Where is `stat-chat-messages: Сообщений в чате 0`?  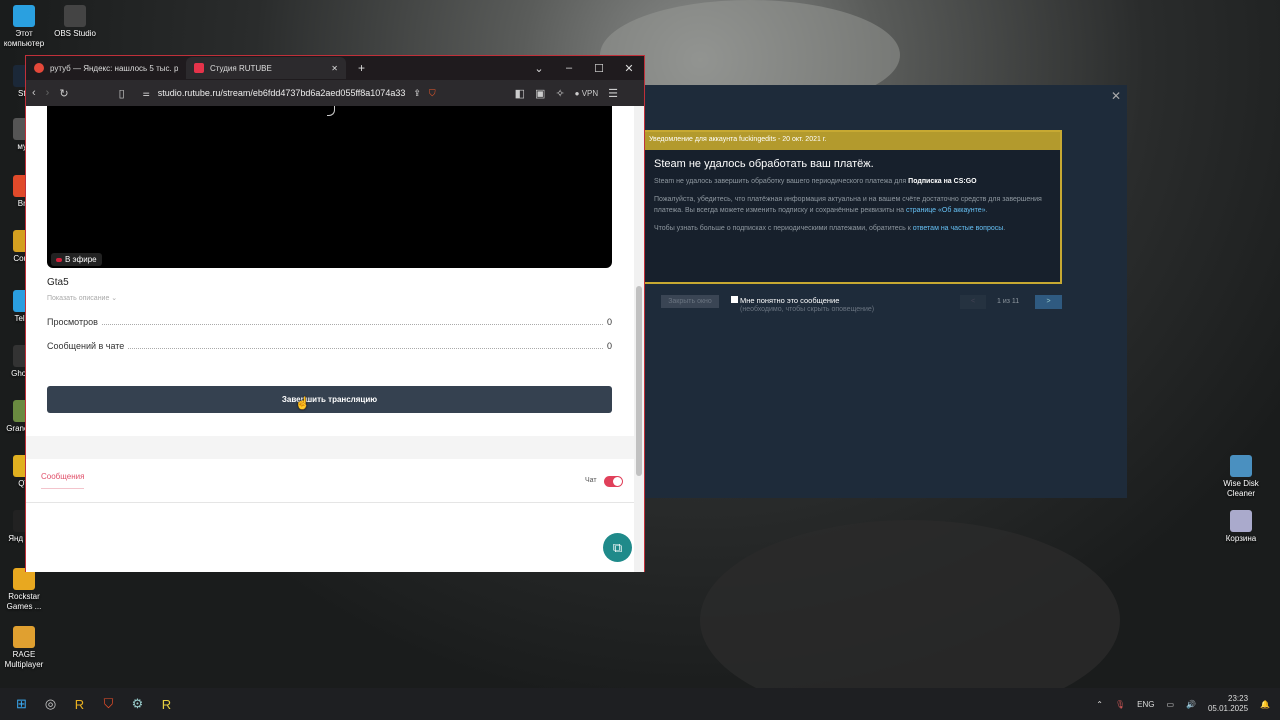 stat-chat-messages: Сообщений в чате 0 is located at coordinates (329, 346).